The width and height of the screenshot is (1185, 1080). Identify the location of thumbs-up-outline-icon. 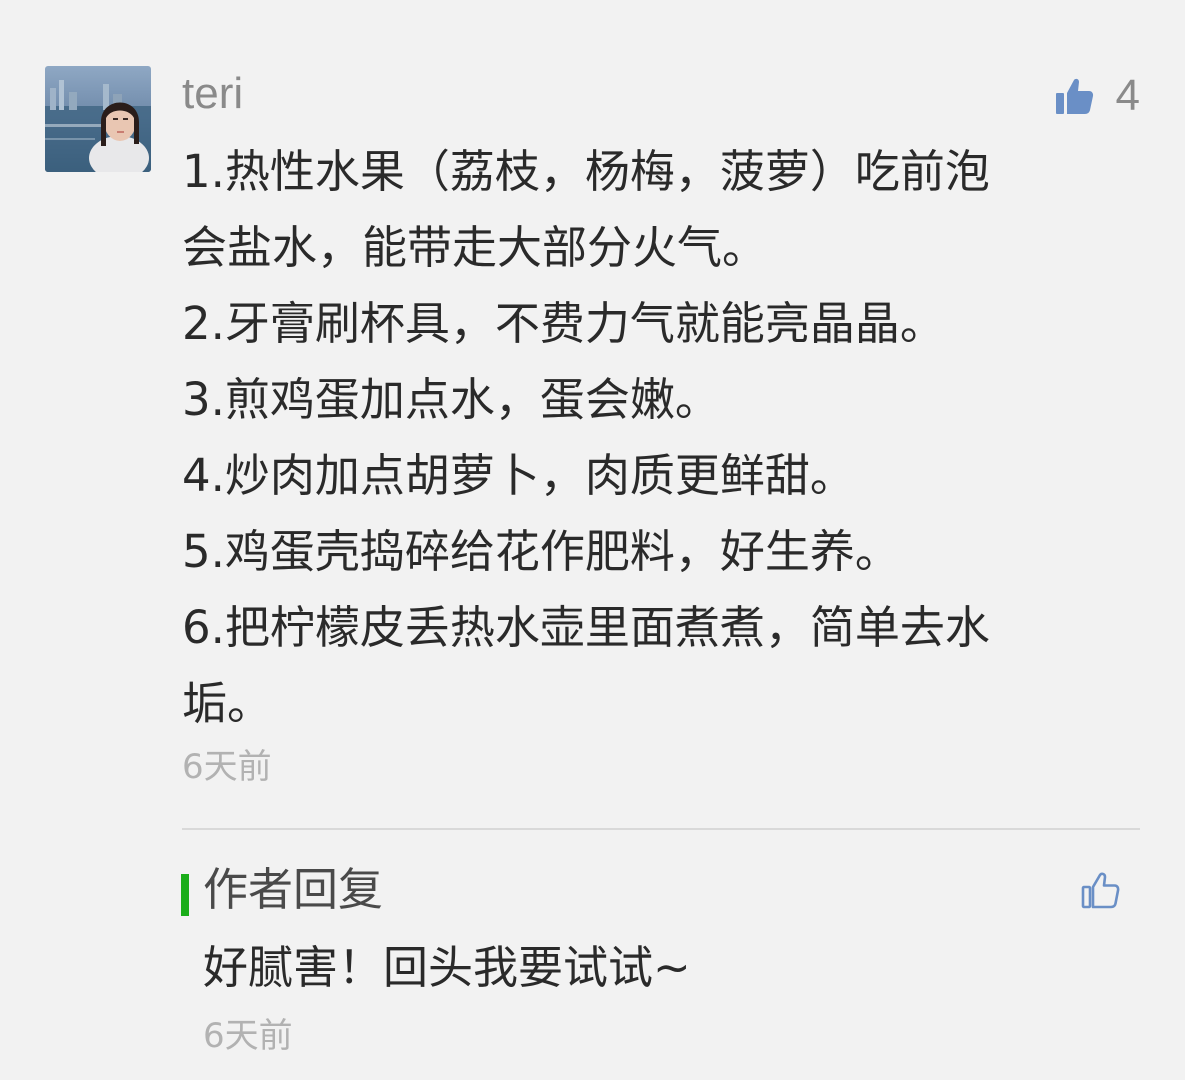
(1100, 890).